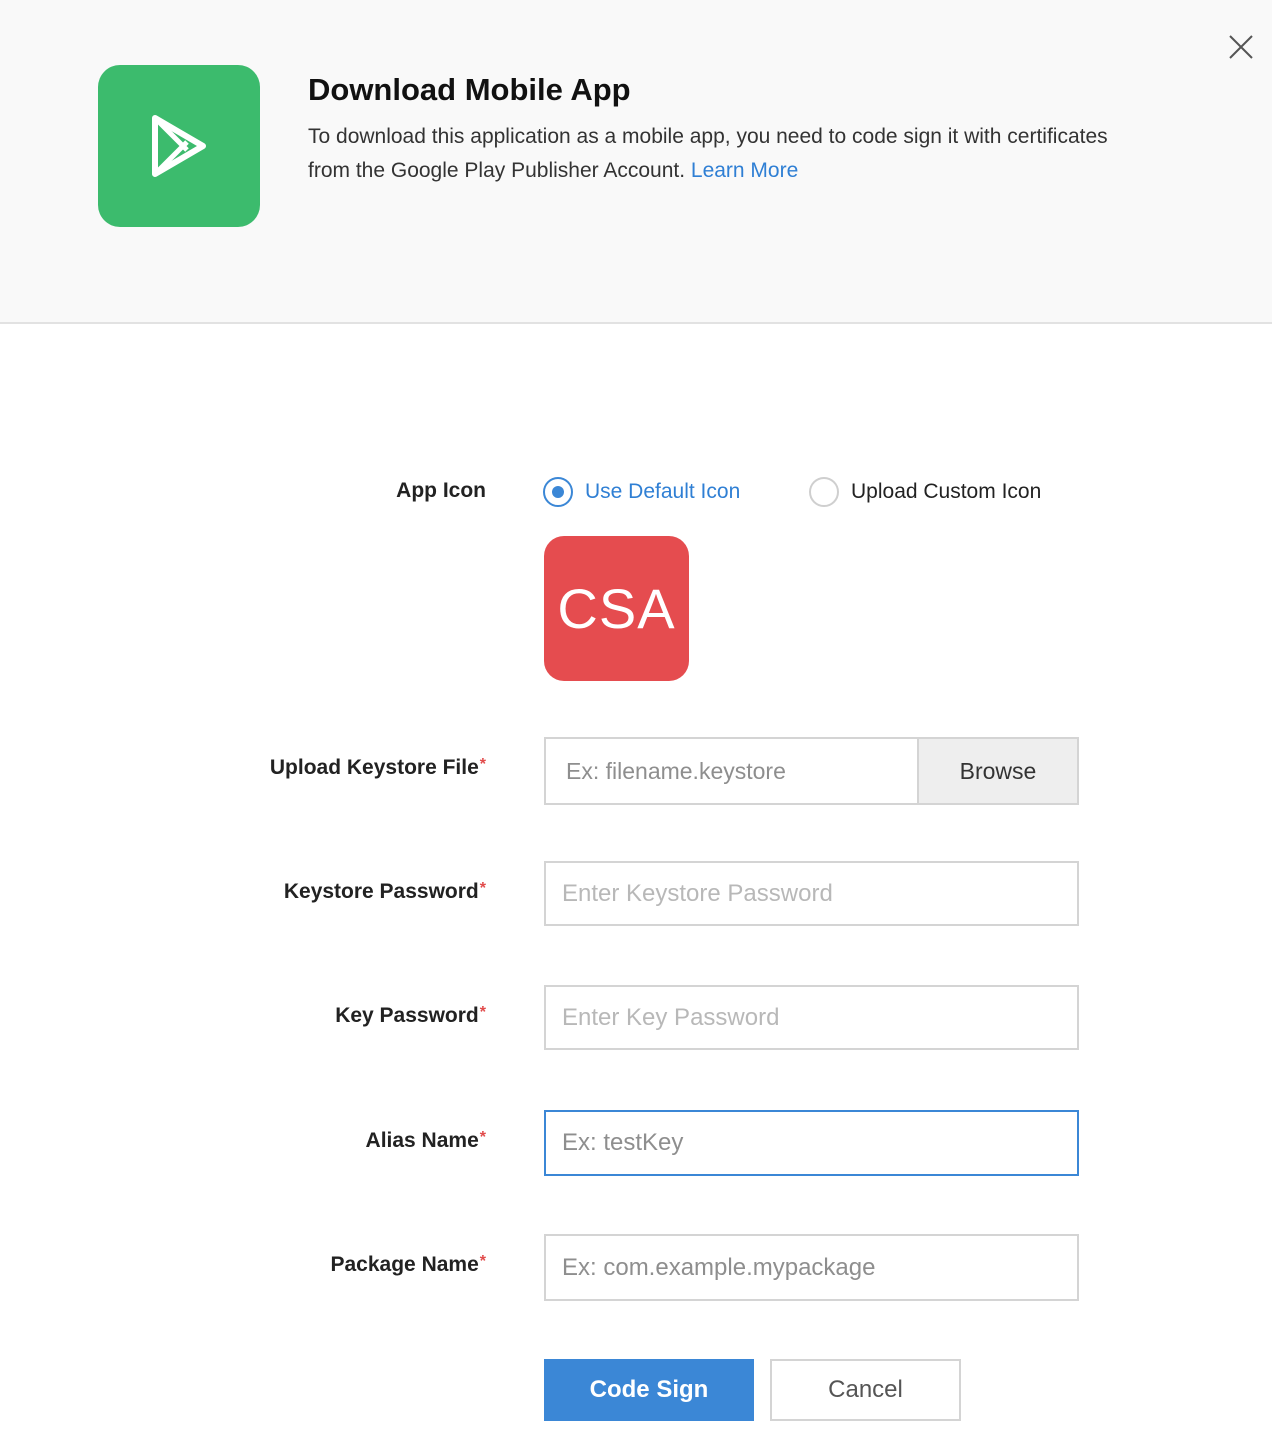 The width and height of the screenshot is (1272, 1446). What do you see at coordinates (422, 1140) in the screenshot?
I see `alias-name-label-text: Alias Name` at bounding box center [422, 1140].